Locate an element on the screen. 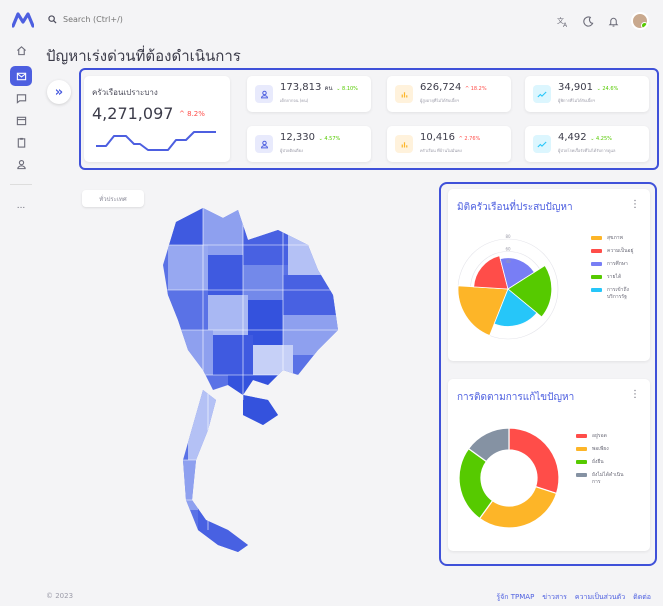 This screenshot has width=663, height=606. home-icon is located at coordinates (21, 50).